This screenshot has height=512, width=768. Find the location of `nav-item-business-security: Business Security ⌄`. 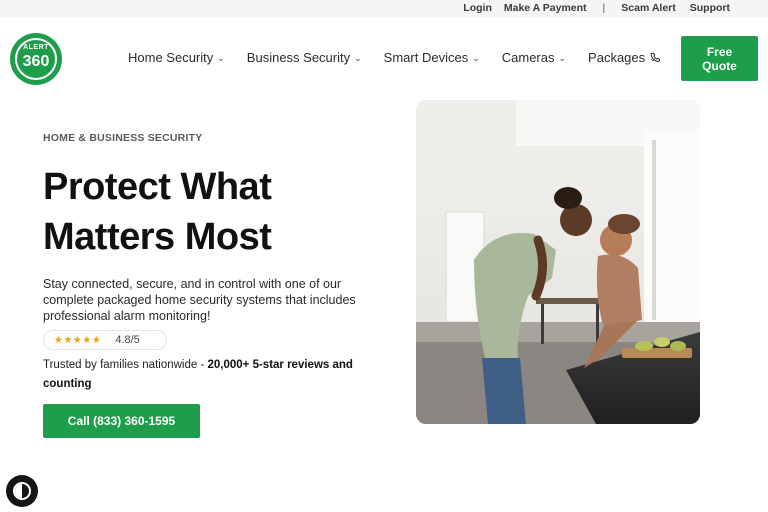

nav-item-business-security: Business Security ⌄ is located at coordinates (304, 57).